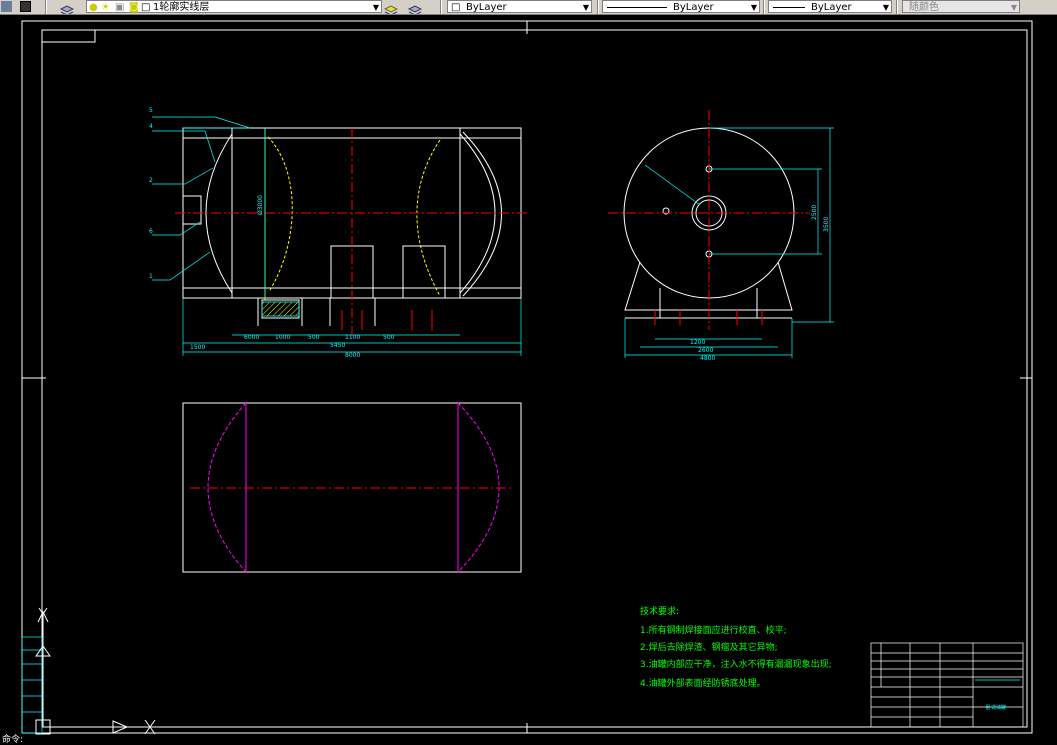 The height and width of the screenshot is (745, 1057). I want to click on layer-manager-icon, so click(67, 7).